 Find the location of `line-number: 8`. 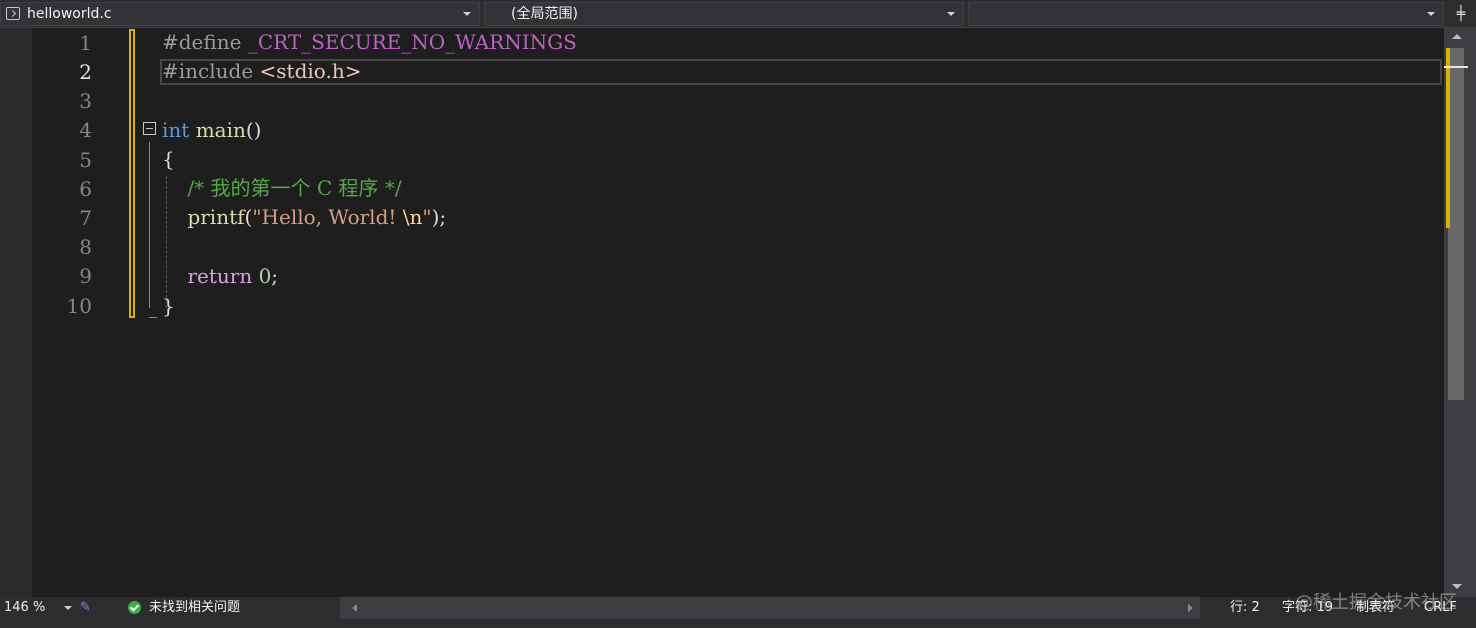

line-number: 8 is located at coordinates (85, 247).